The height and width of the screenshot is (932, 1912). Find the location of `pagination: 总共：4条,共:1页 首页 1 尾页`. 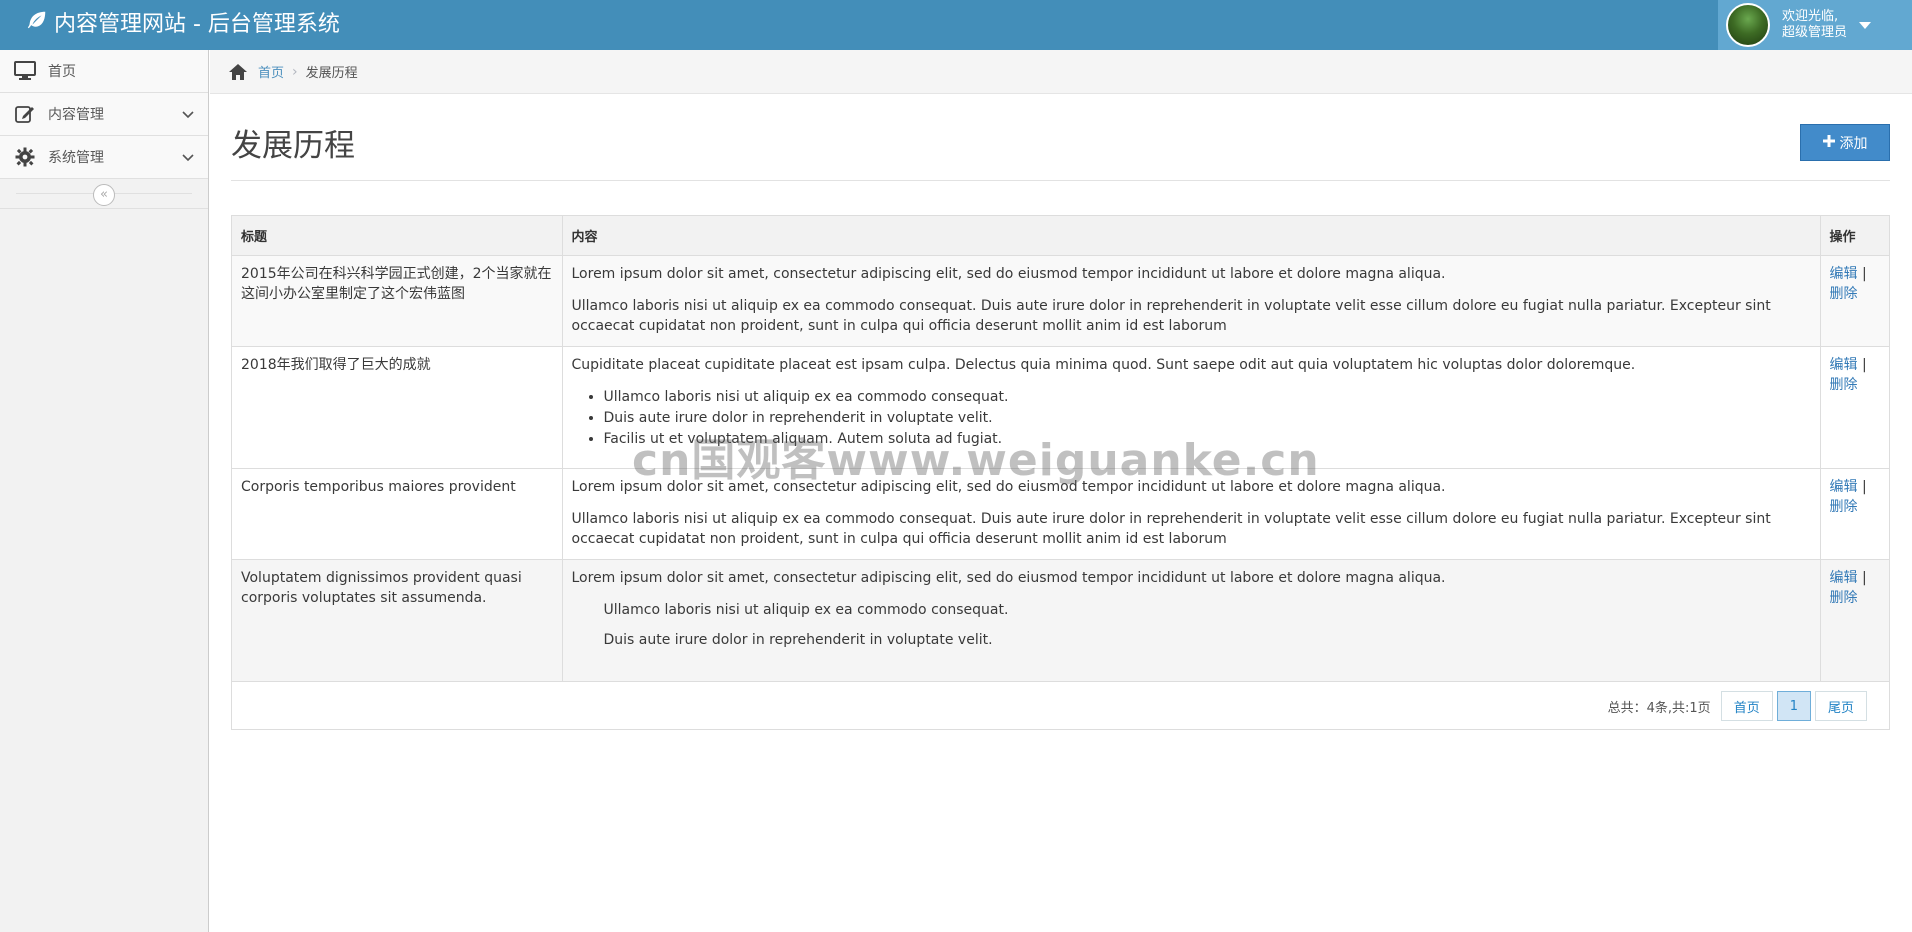

pagination: 总共：4条,共:1页 首页 1 尾页 is located at coordinates (1737, 706).